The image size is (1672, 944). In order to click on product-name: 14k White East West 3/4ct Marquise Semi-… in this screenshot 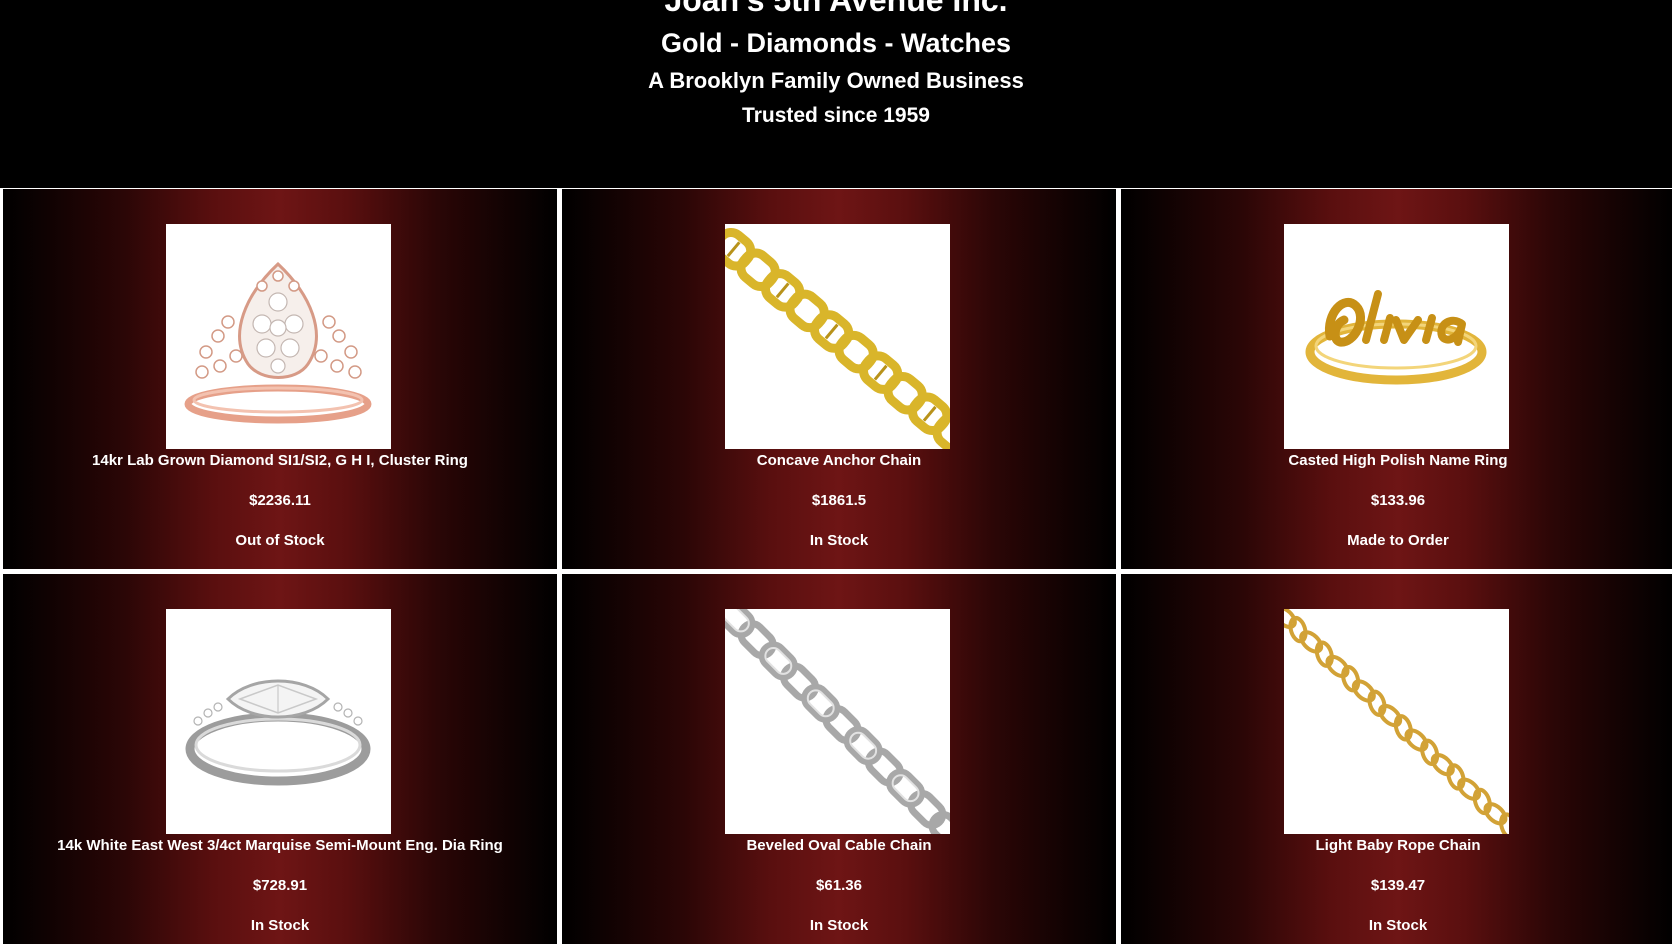, I will do `click(280, 846)`.